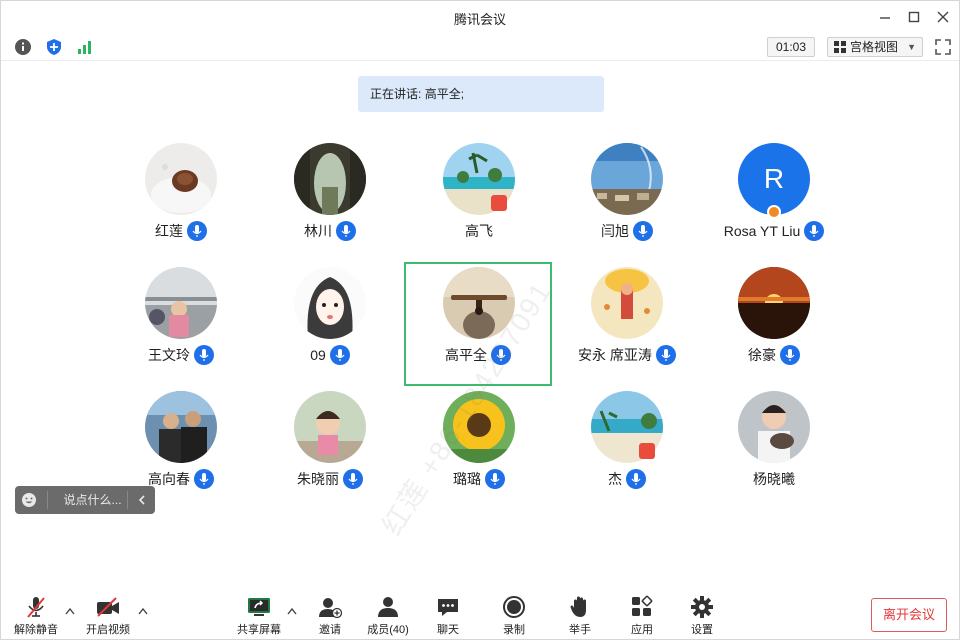 The width and height of the screenshot is (960, 640). I want to click on chat-button: 聊天, so click(448, 616).